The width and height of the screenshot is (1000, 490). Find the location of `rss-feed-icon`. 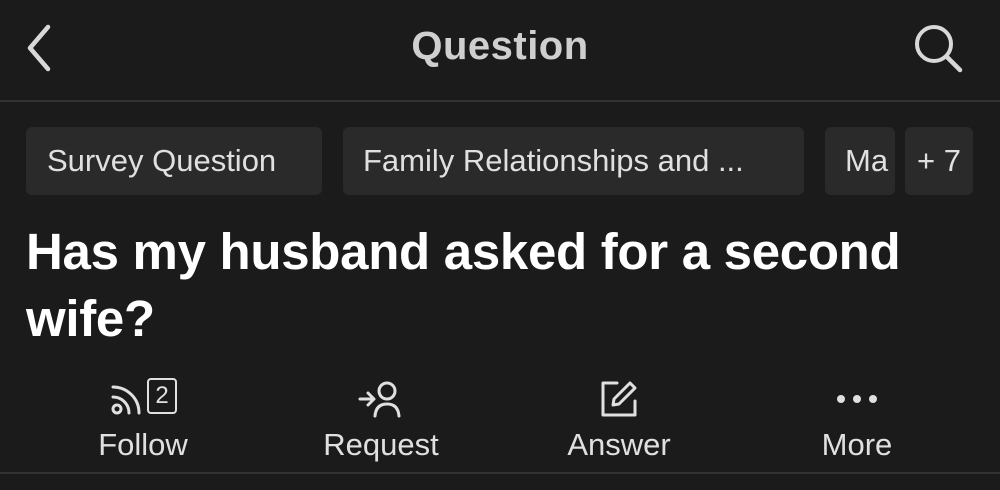

rss-feed-icon is located at coordinates (126, 400).